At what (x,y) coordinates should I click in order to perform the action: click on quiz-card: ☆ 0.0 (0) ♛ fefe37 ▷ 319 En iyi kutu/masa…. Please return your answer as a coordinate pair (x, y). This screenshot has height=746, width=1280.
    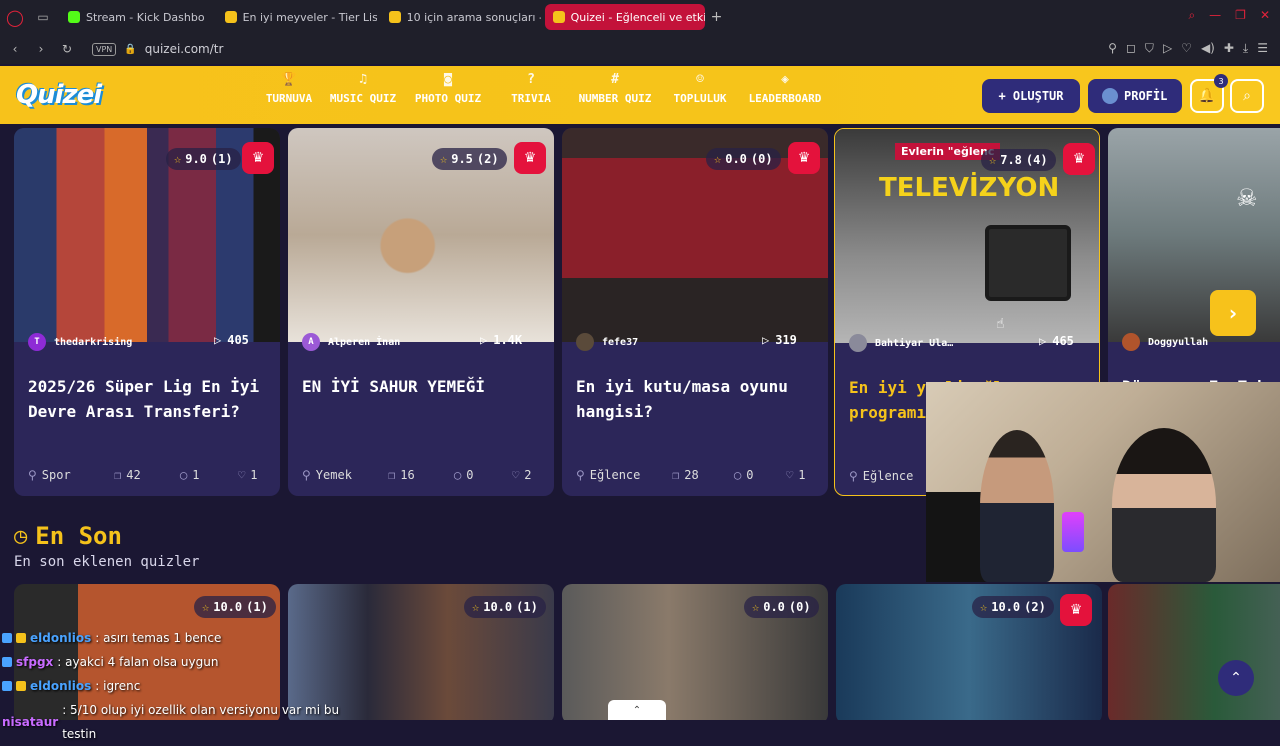
    Looking at the image, I should click on (695, 312).